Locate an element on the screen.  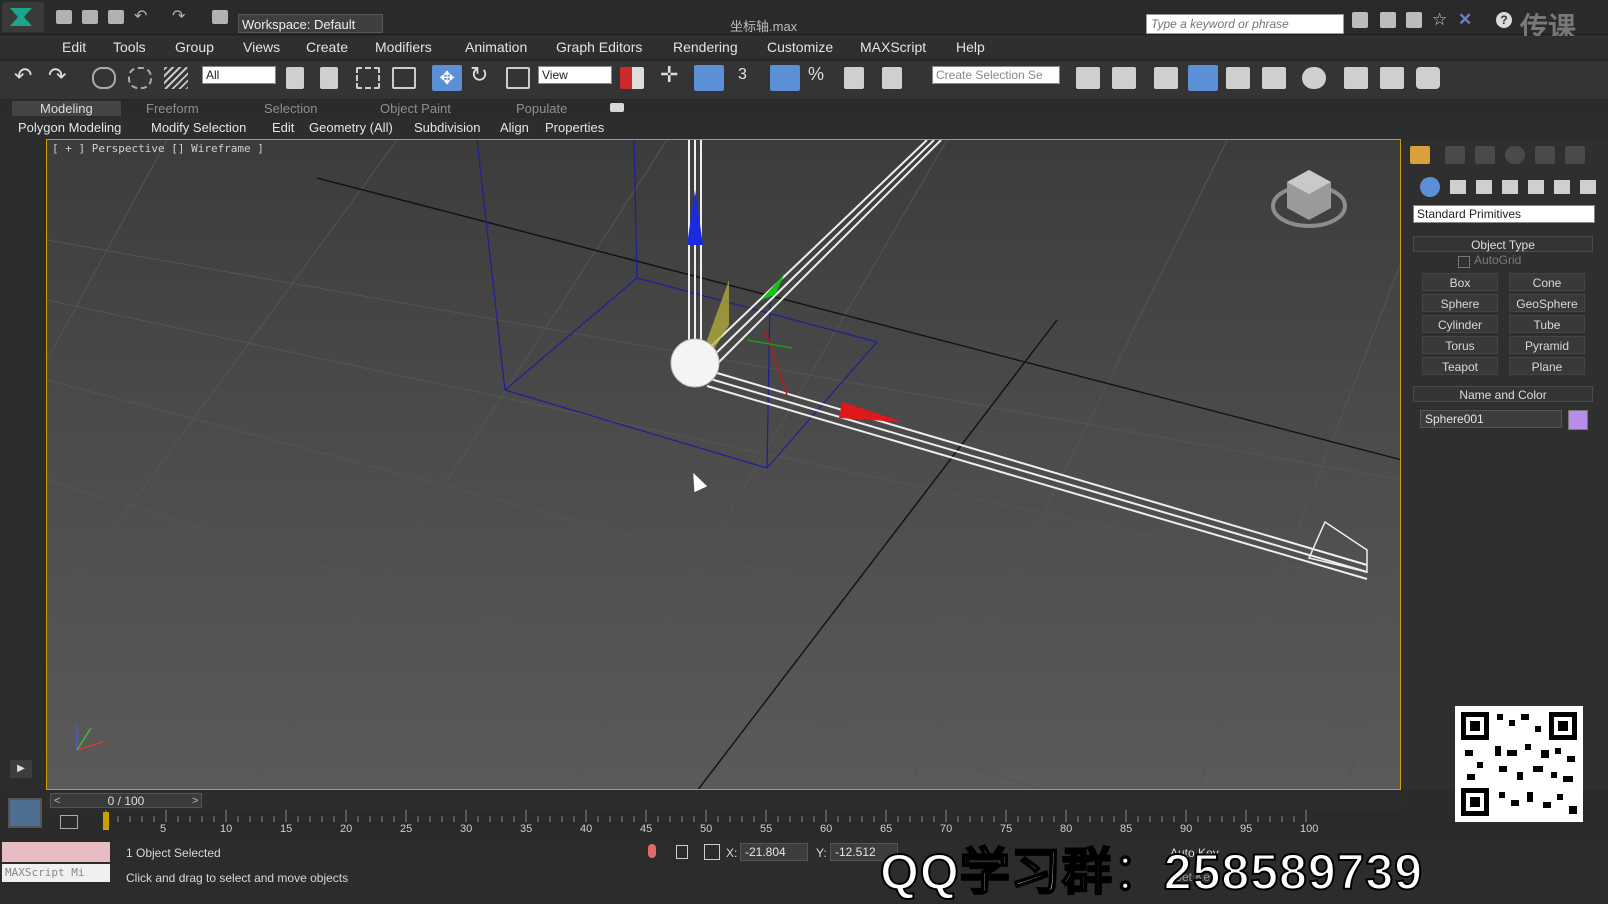
edit-named-selection-icon is located at coordinates (892, 78).